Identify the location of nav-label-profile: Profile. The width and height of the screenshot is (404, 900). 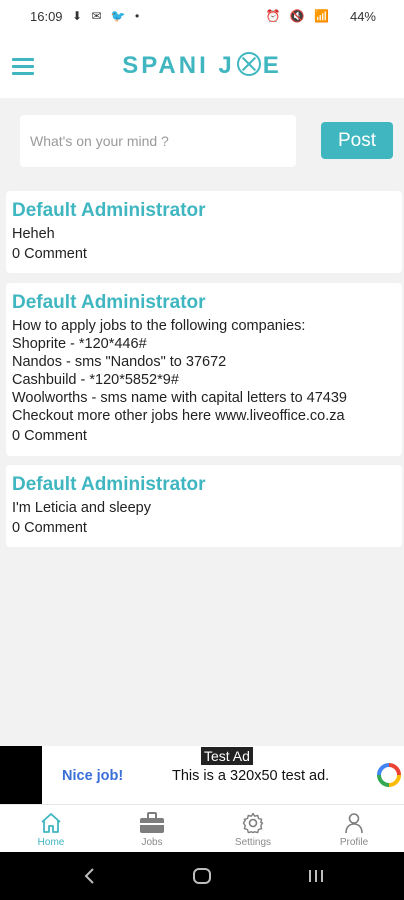
(354, 842).